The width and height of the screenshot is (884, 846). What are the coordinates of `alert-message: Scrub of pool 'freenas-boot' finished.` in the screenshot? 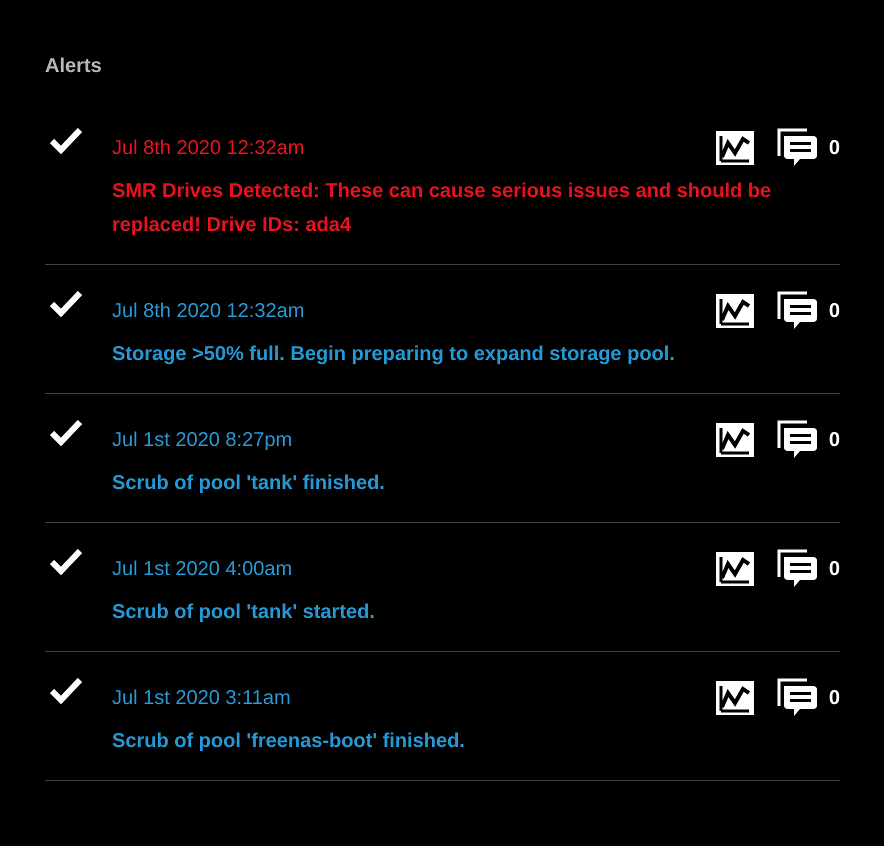 It's located at (289, 741).